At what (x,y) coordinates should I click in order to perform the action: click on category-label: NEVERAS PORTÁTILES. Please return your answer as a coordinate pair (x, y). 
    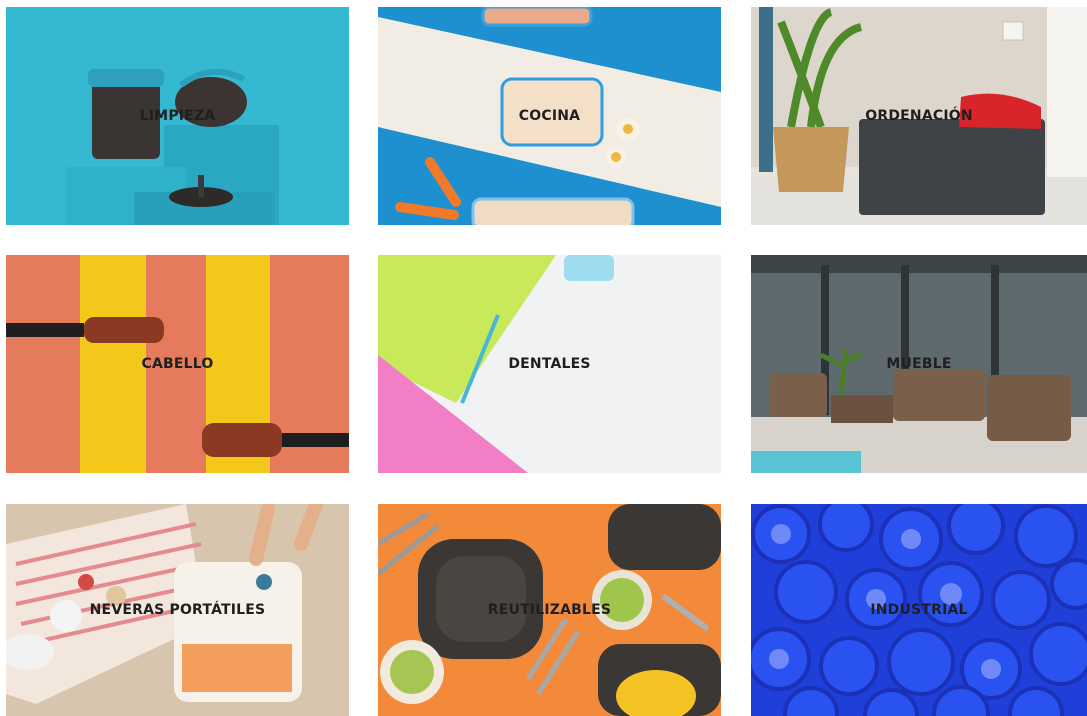
    Looking at the image, I should click on (177, 610).